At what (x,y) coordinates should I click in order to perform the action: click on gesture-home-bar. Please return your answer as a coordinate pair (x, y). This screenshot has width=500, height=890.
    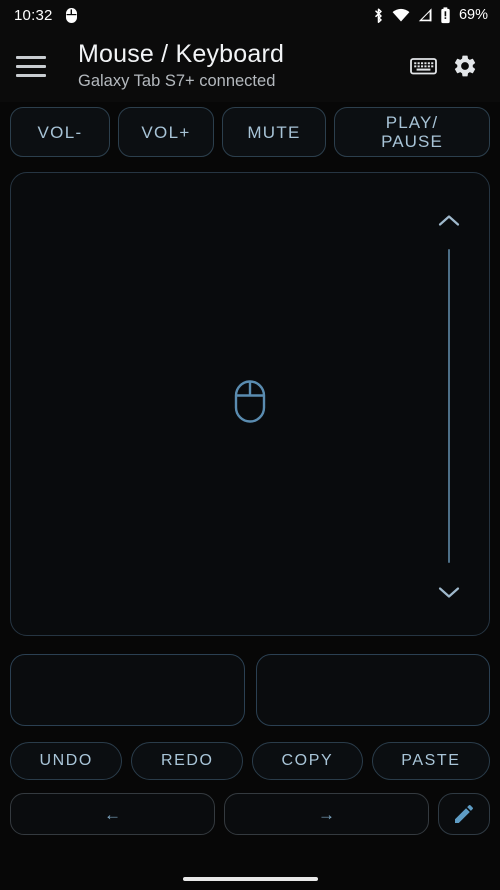
    Looking at the image, I should click on (250, 879).